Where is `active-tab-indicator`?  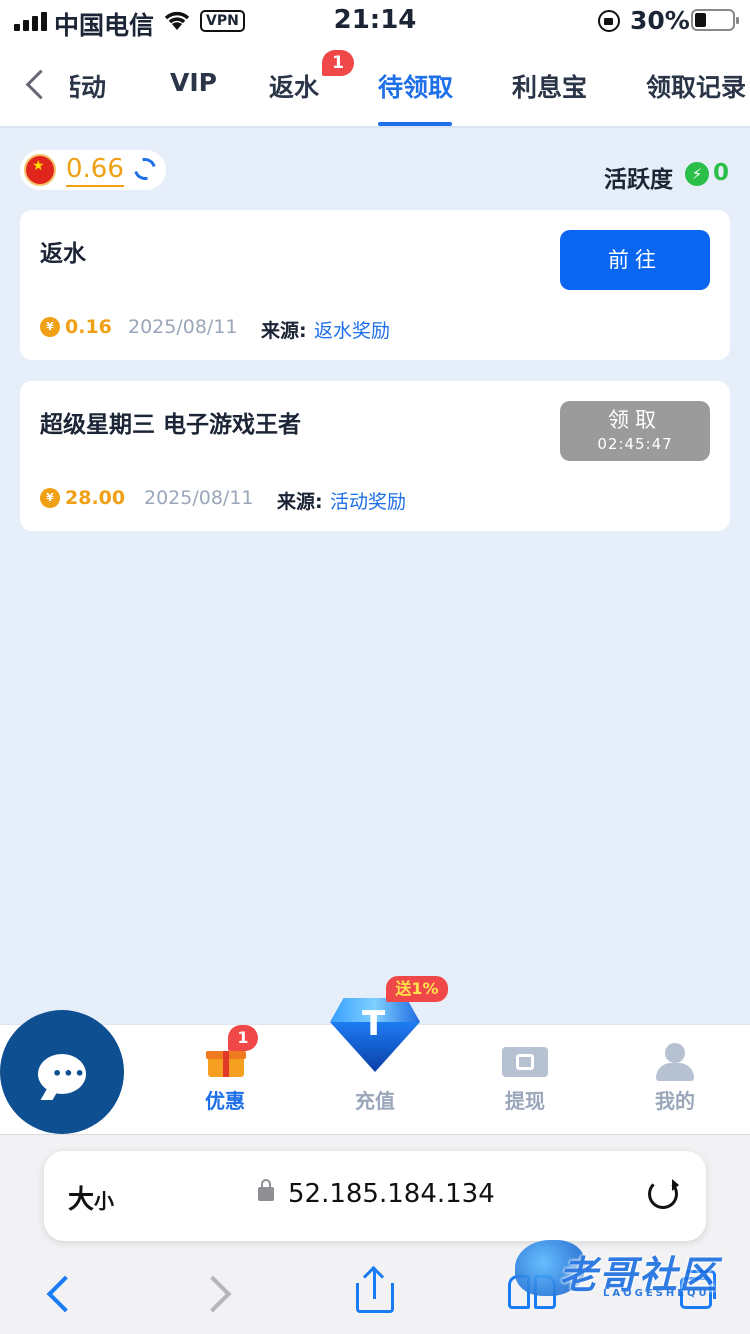 active-tab-indicator is located at coordinates (415, 124).